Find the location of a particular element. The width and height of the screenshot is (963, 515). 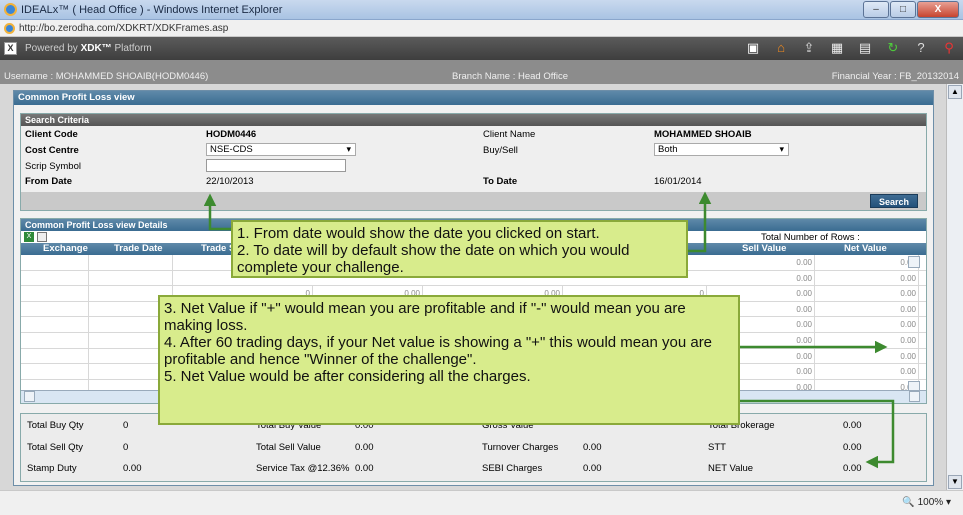

home-icon: ⌂ is located at coordinates (781, 48).